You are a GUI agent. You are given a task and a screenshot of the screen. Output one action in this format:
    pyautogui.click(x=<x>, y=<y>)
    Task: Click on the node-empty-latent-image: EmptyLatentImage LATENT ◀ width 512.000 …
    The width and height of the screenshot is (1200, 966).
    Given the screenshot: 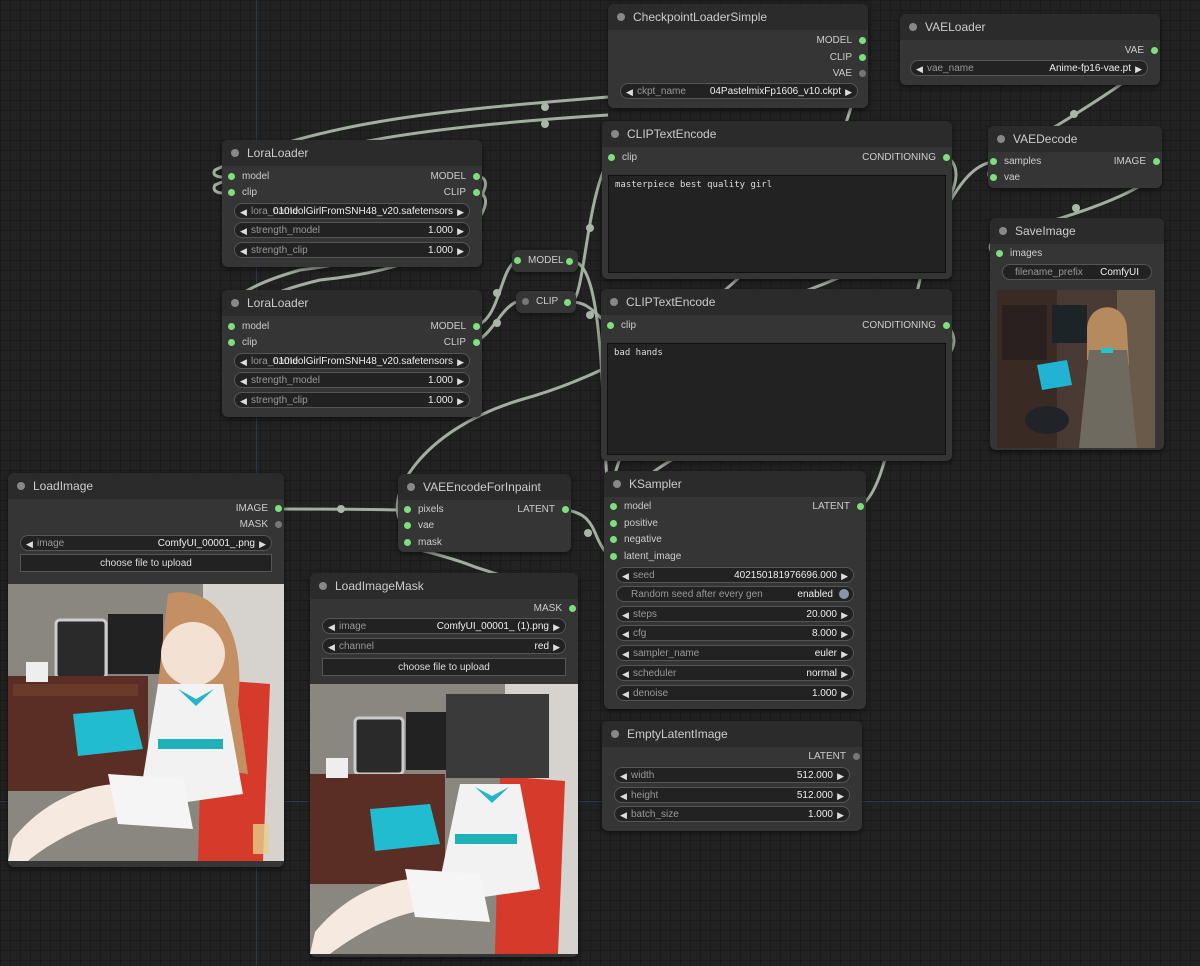 What is the action you would take?
    pyautogui.click(x=732, y=776)
    